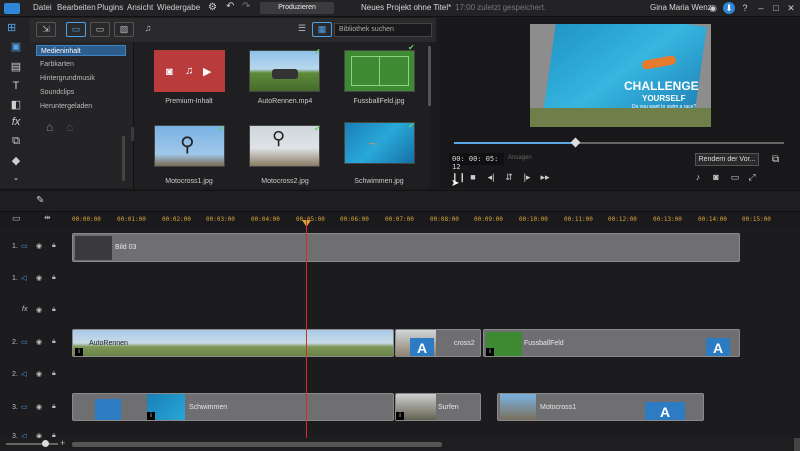 This screenshot has height=451, width=800. Describe the element at coordinates (76, 7) in the screenshot. I see `menu-bearbeiten: Bearbeiten` at that location.